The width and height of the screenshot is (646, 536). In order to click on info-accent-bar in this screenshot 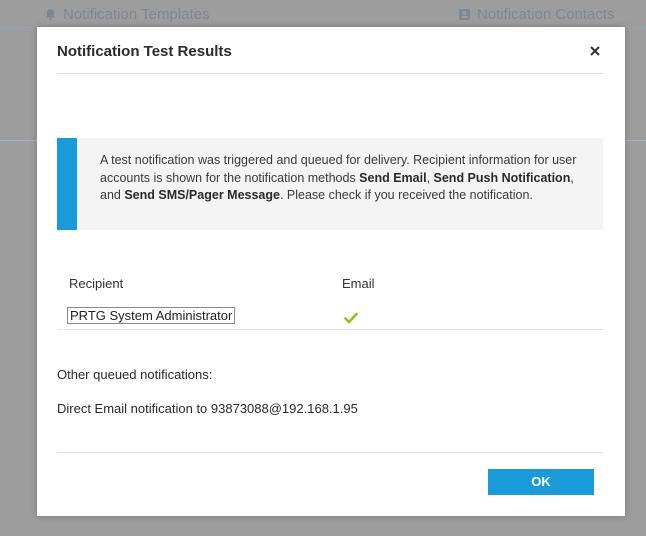, I will do `click(67, 184)`.